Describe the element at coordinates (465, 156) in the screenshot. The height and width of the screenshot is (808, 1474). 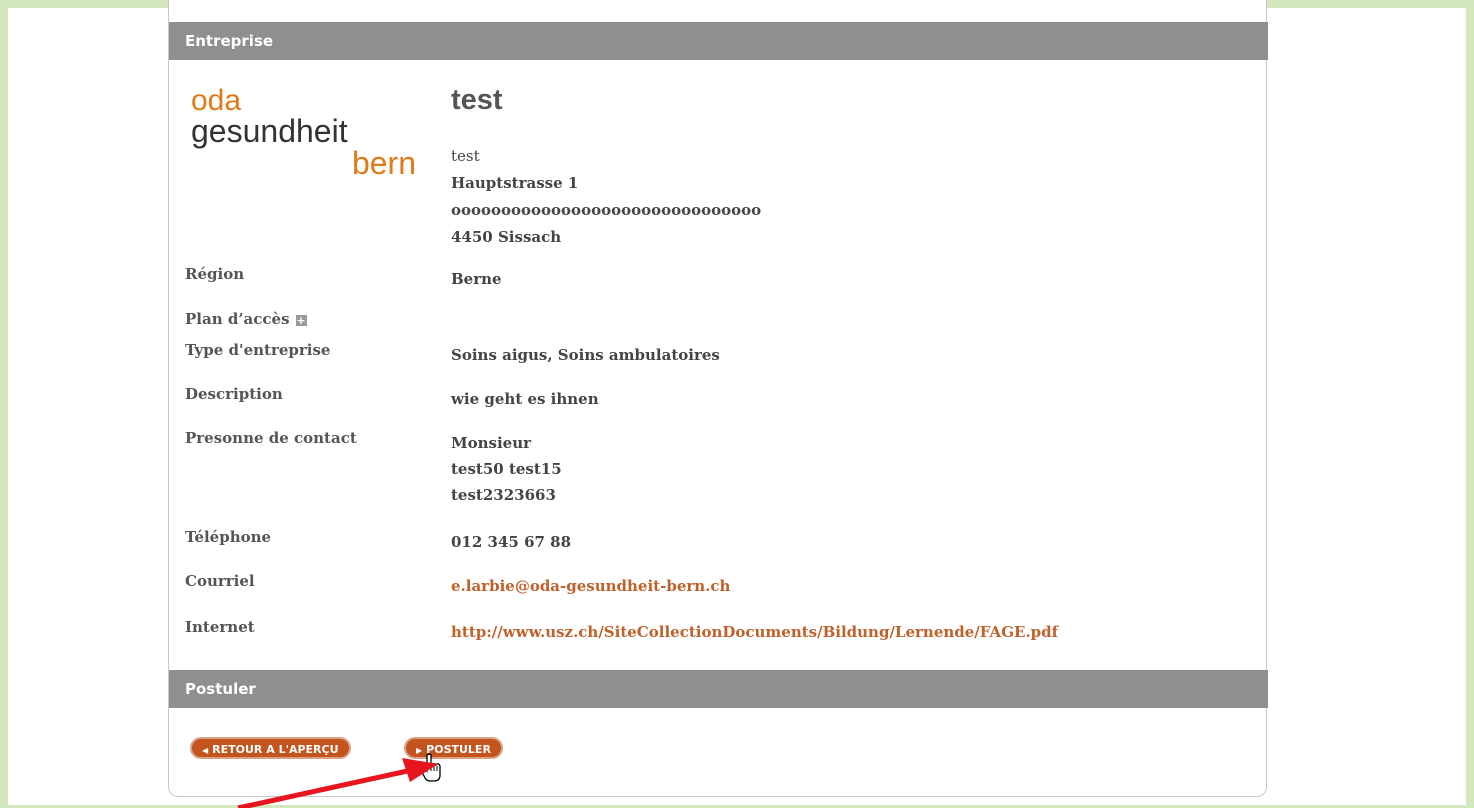
I see `address-line: test` at that location.